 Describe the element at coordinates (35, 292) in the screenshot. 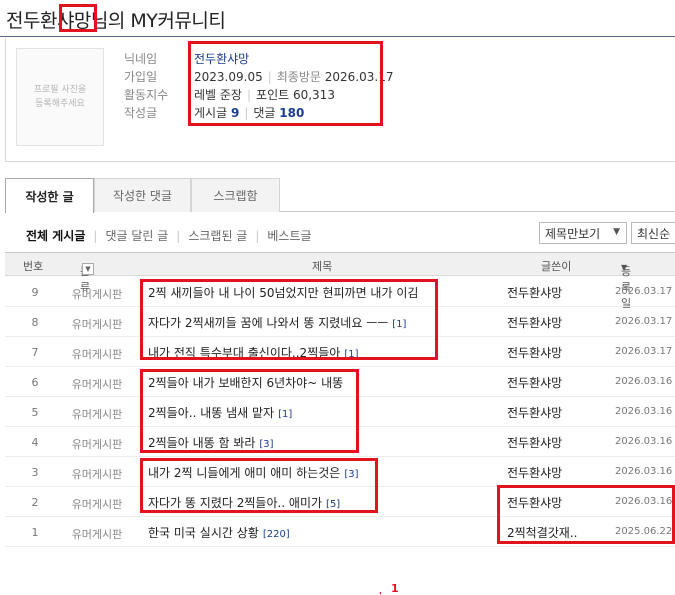

I see `row-number: 9` at that location.